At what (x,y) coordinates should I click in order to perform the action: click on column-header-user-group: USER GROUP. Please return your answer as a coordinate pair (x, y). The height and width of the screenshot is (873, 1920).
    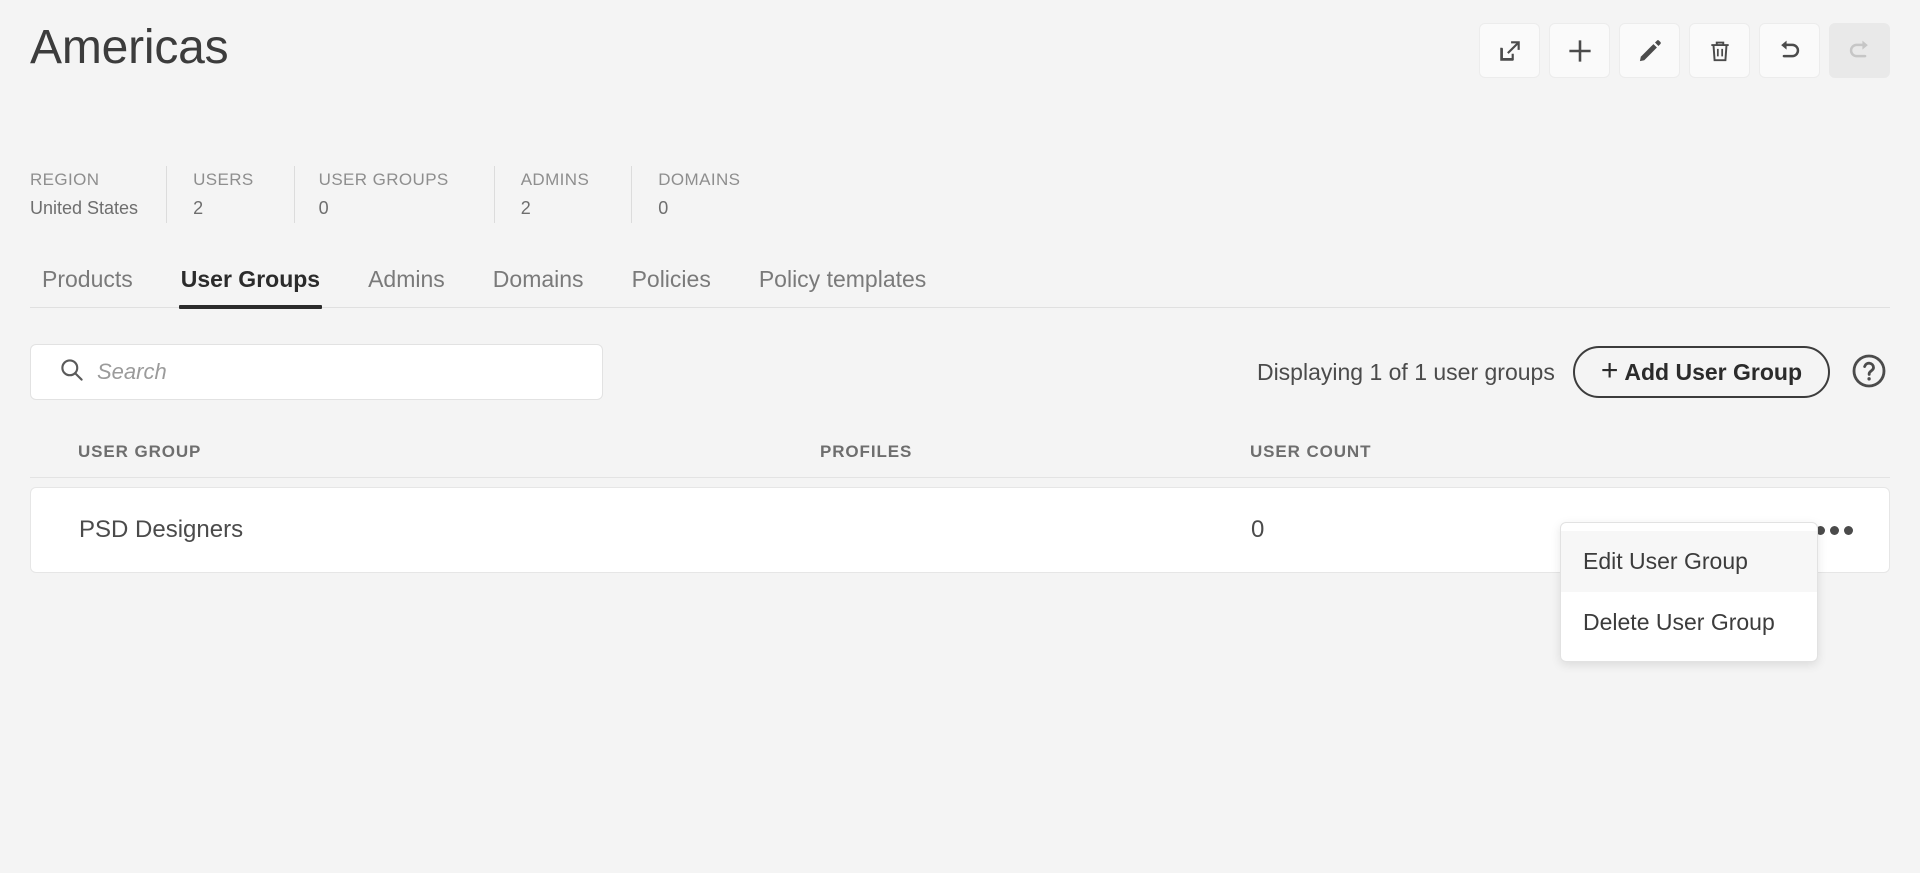
    Looking at the image, I should click on (140, 451).